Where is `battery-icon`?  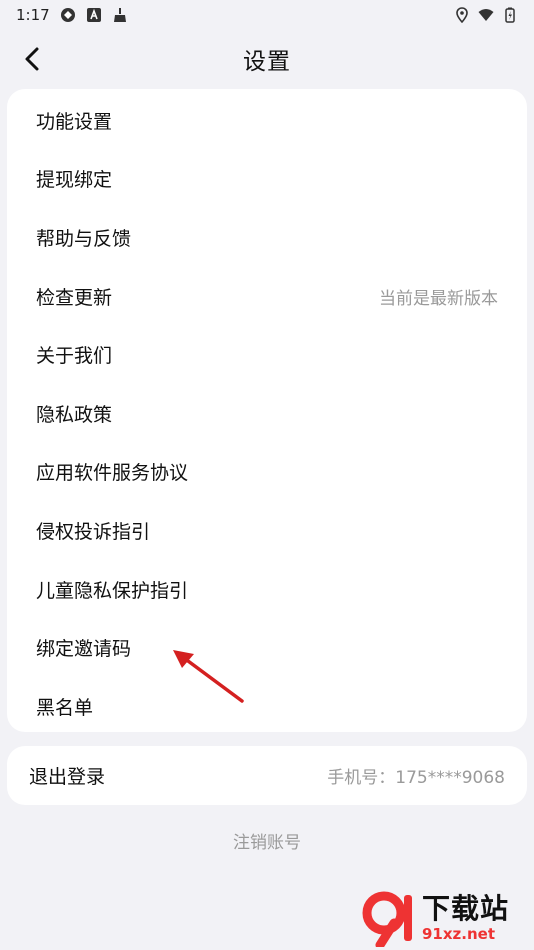
battery-icon is located at coordinates (510, 15).